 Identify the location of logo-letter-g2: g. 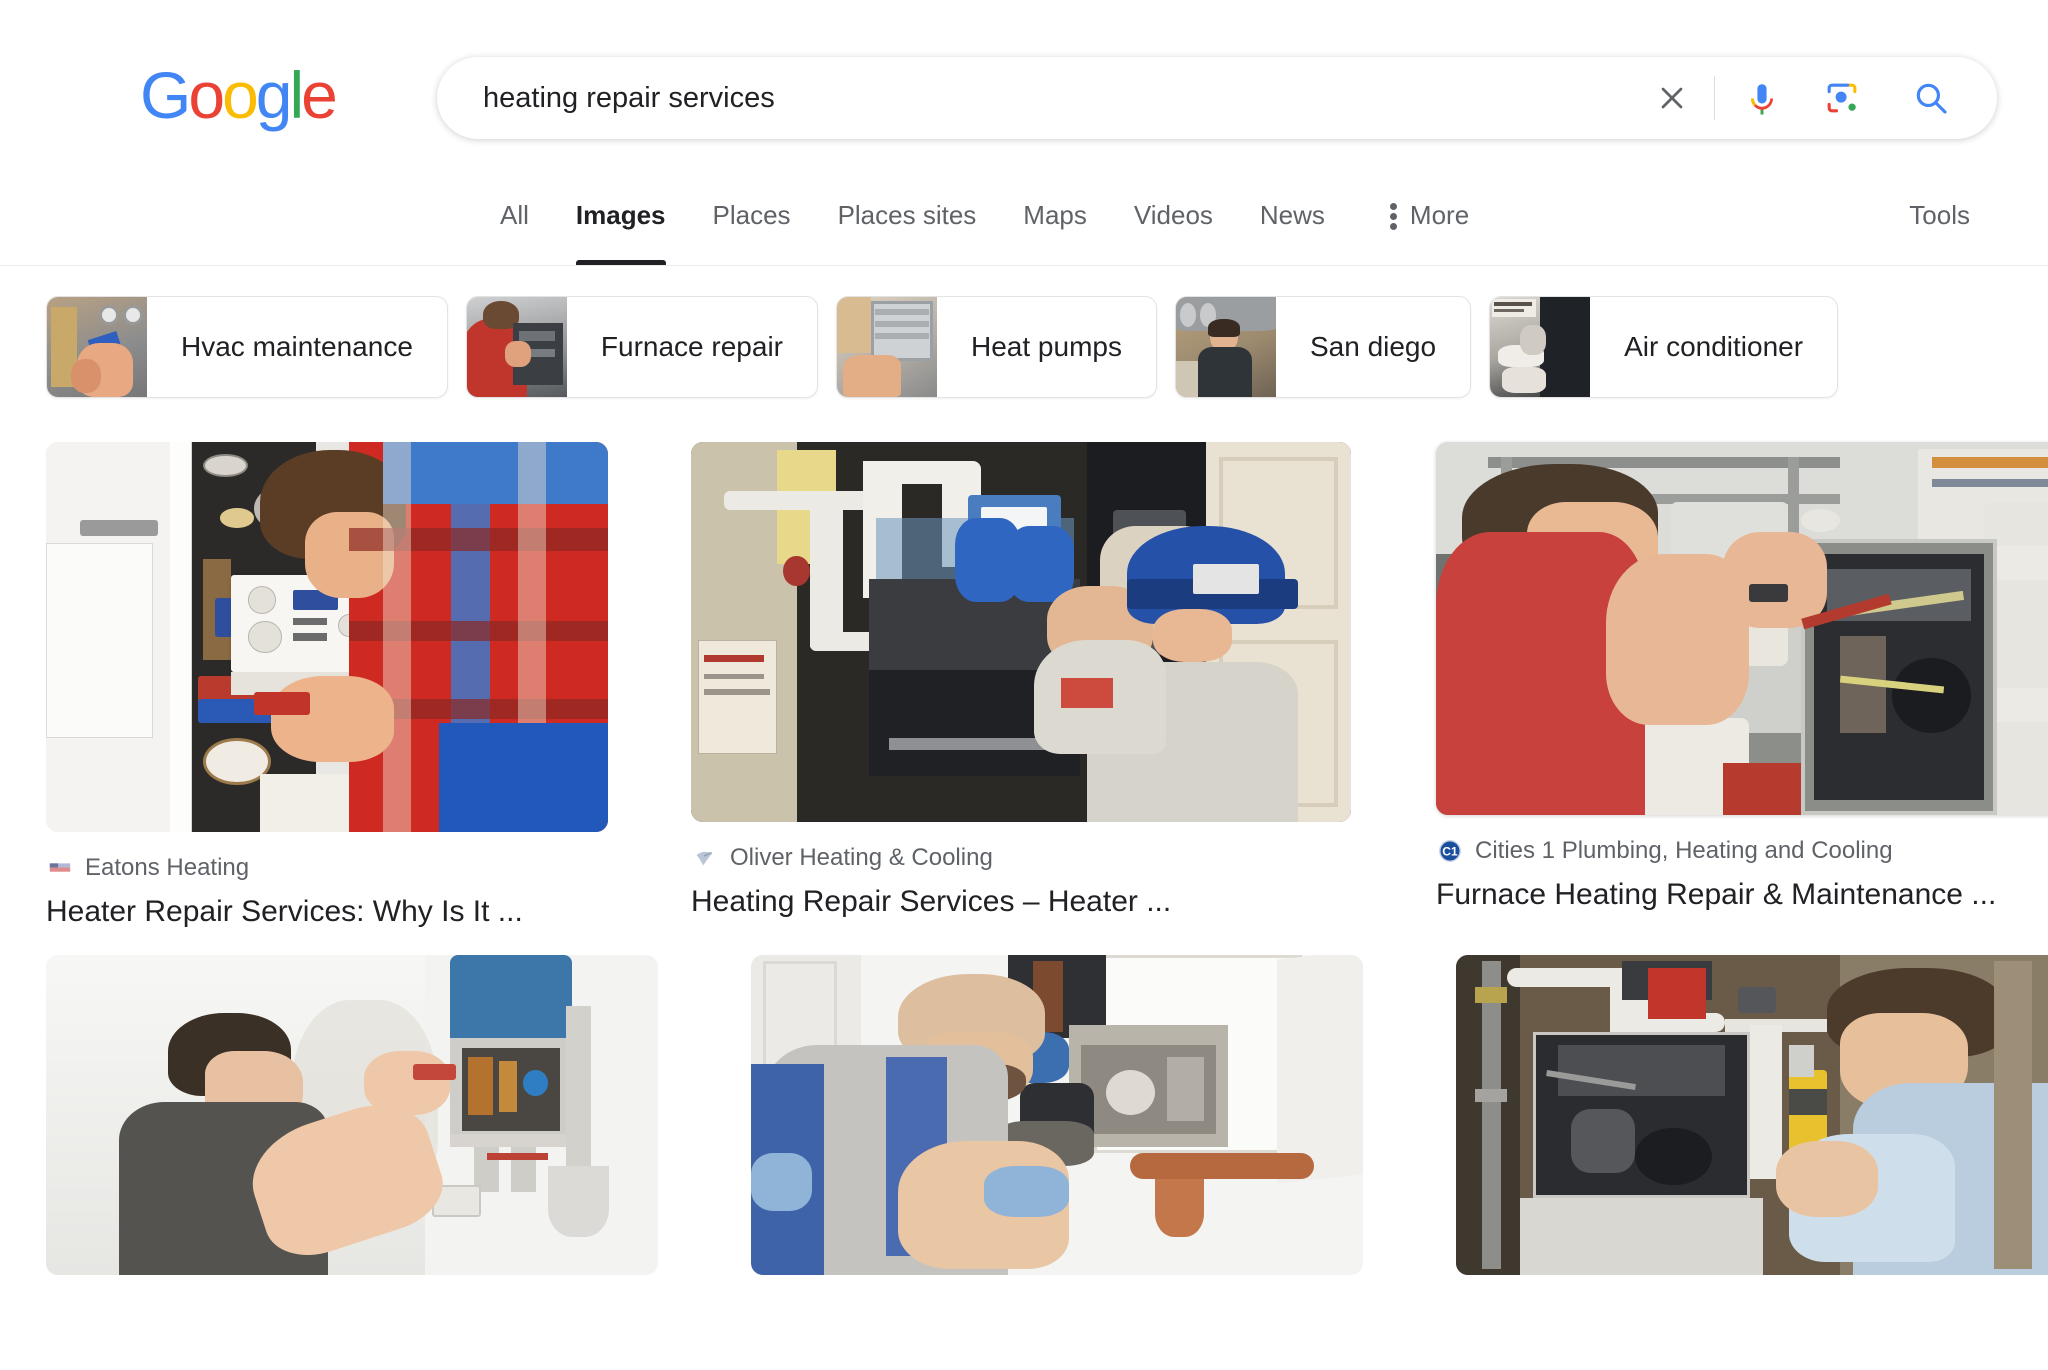
(274, 95).